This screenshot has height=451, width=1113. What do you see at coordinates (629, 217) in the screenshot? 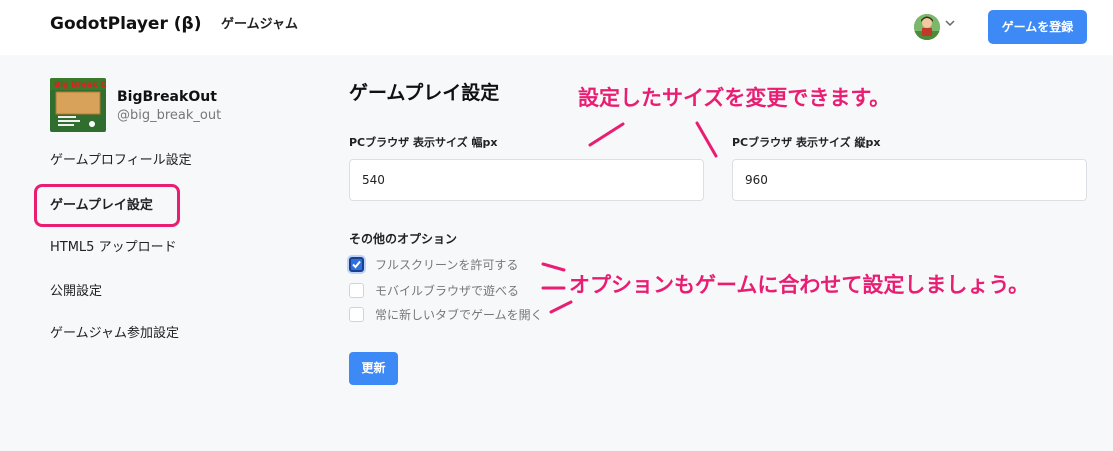
I see `annotation-strokes` at bounding box center [629, 217].